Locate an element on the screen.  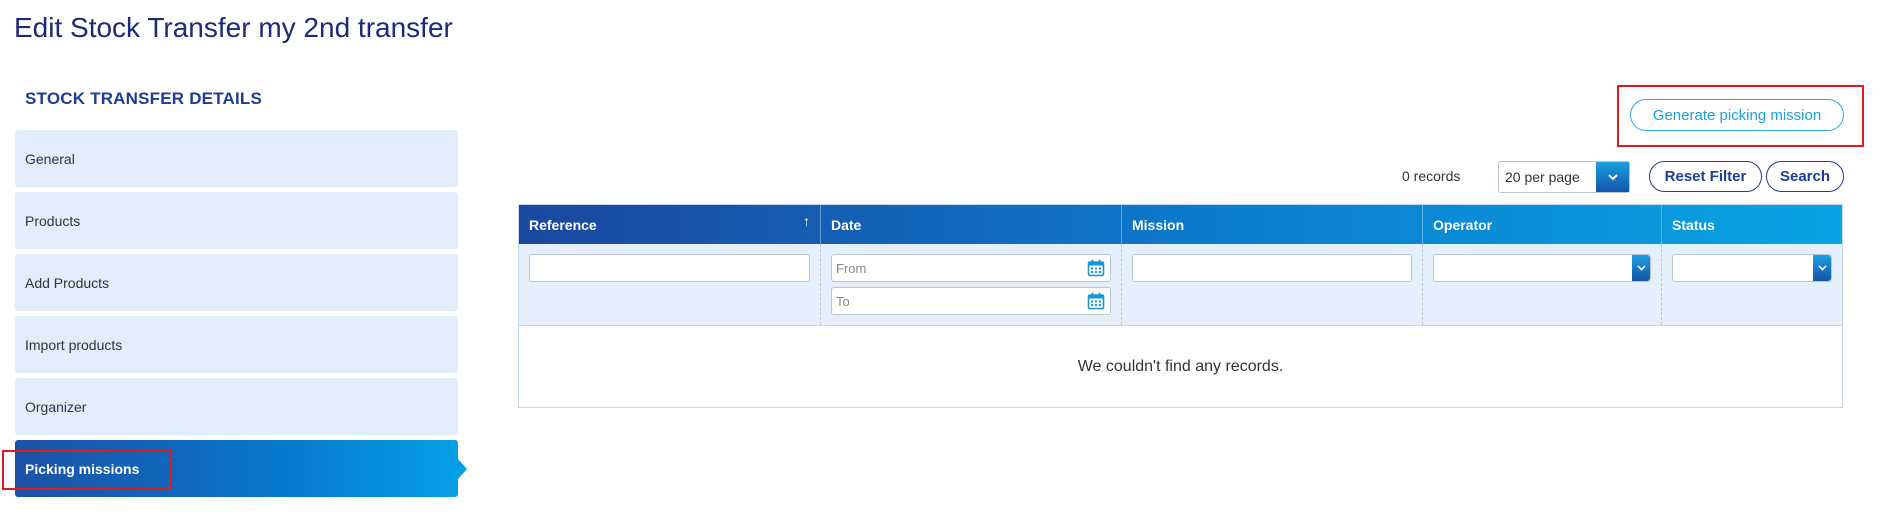
date-from-input: From is located at coordinates (971, 268).